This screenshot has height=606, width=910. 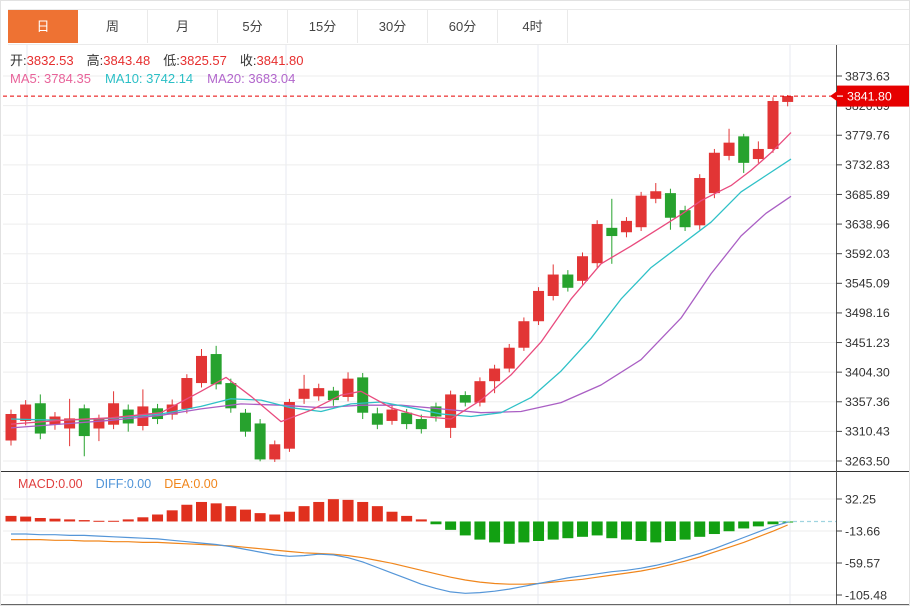 I want to click on price-tag-arrow, so click(x=833, y=96).